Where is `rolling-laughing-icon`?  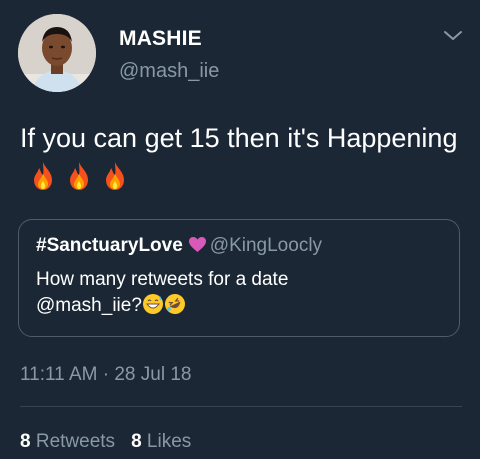
rolling-laughing-icon is located at coordinates (175, 304).